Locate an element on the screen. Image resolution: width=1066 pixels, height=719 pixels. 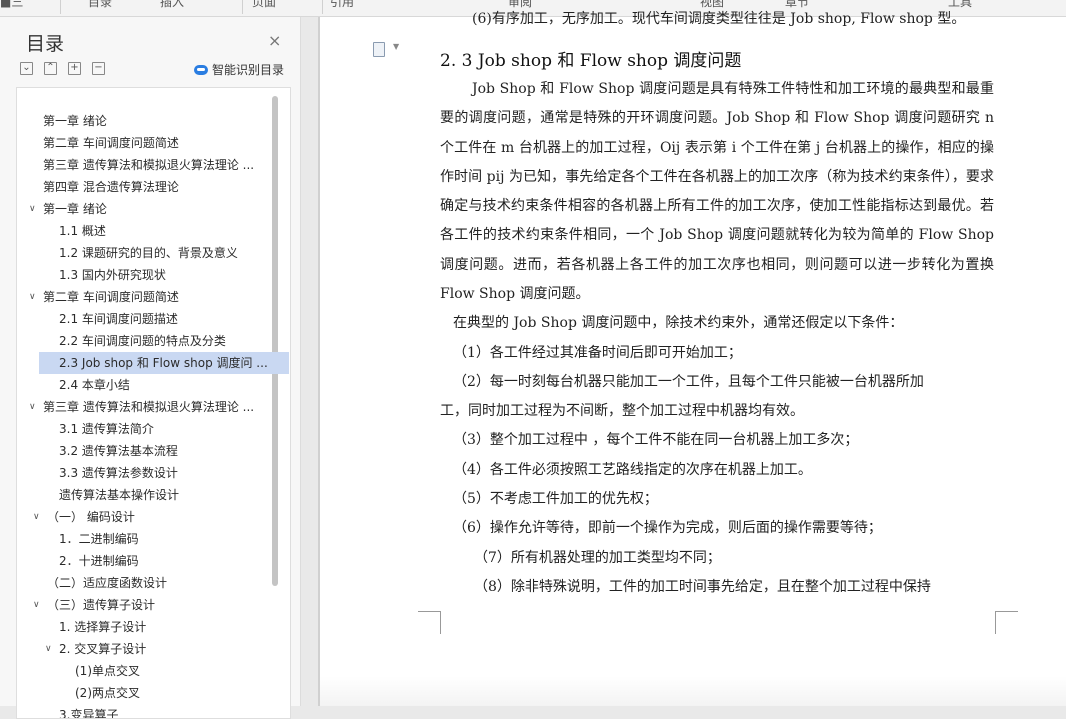
ribbon-fragment-0: ■三 is located at coordinates (11, 5).